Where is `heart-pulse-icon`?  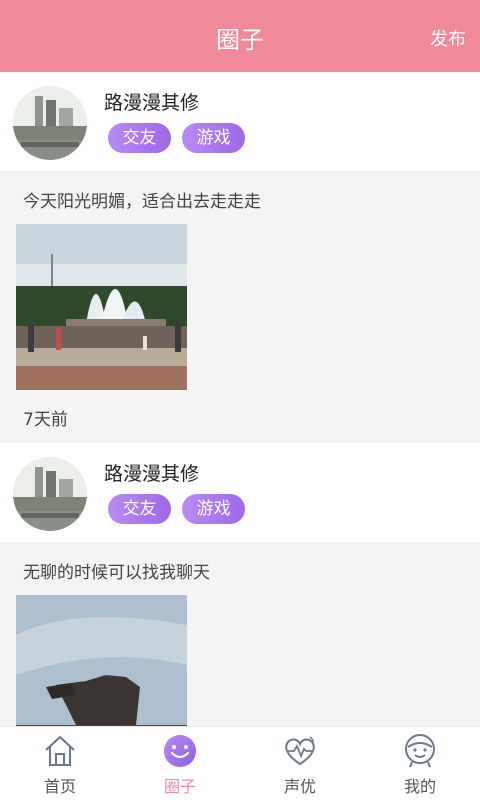
heart-pulse-icon is located at coordinates (300, 751).